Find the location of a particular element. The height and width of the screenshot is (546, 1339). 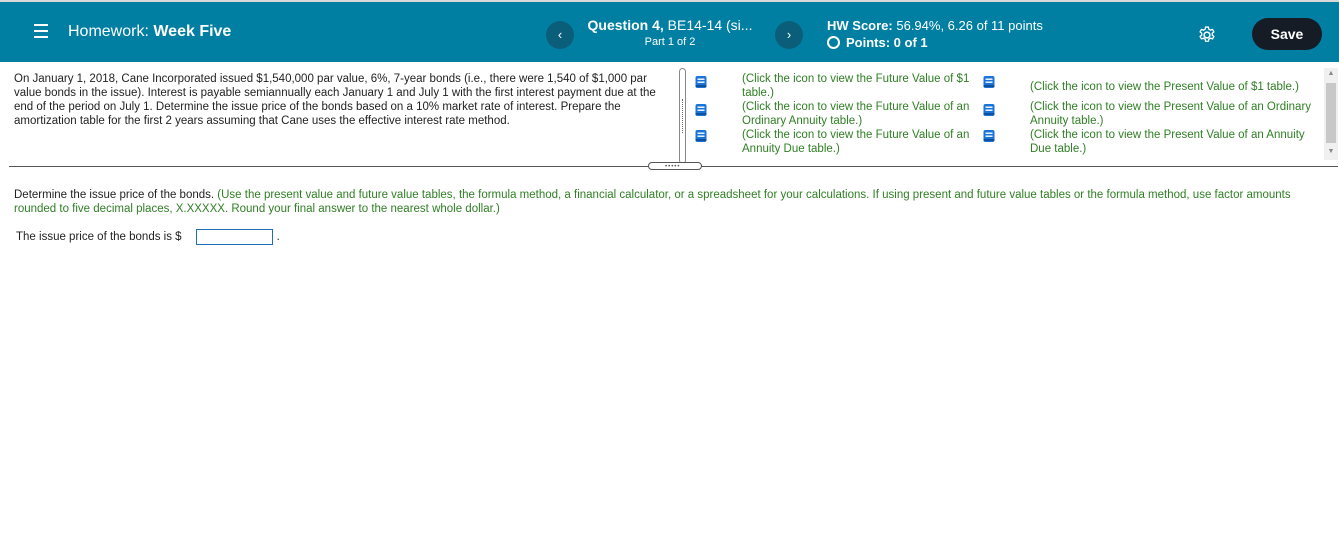

question-number: Question 4, is located at coordinates (625, 25).